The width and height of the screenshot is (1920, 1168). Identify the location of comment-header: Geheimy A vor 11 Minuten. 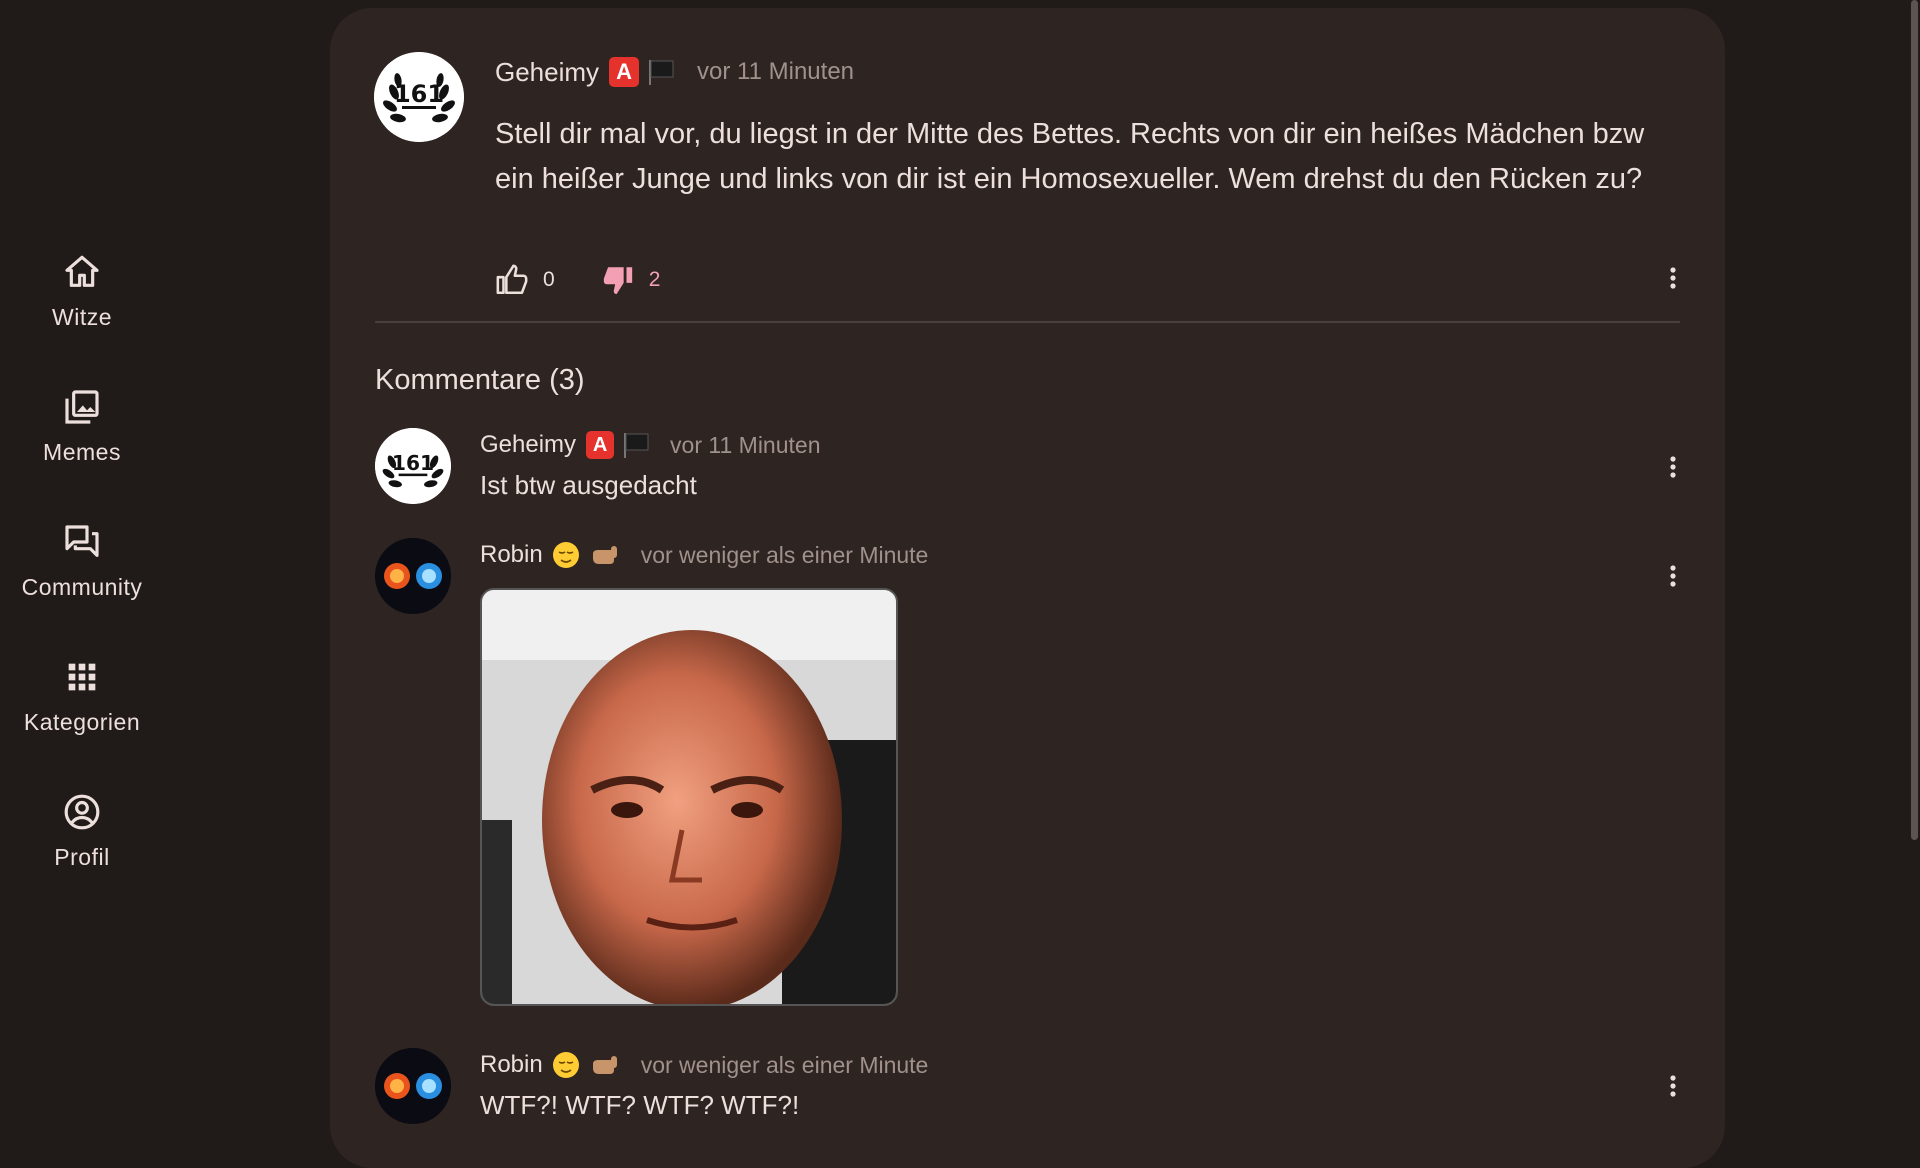
(650, 445).